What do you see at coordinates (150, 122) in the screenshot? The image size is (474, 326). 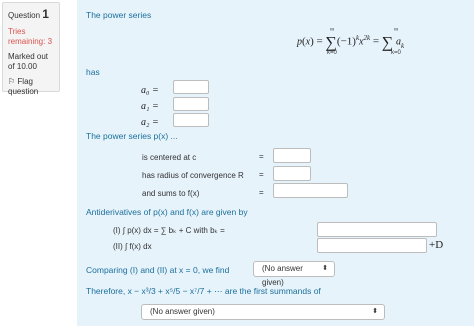 I see `coef-a2-label: a₂ =` at bounding box center [150, 122].